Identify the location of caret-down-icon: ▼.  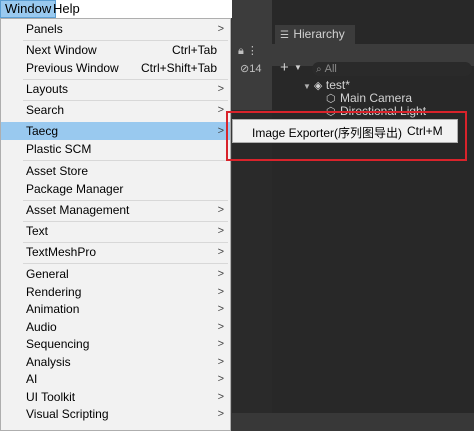
(307, 86).